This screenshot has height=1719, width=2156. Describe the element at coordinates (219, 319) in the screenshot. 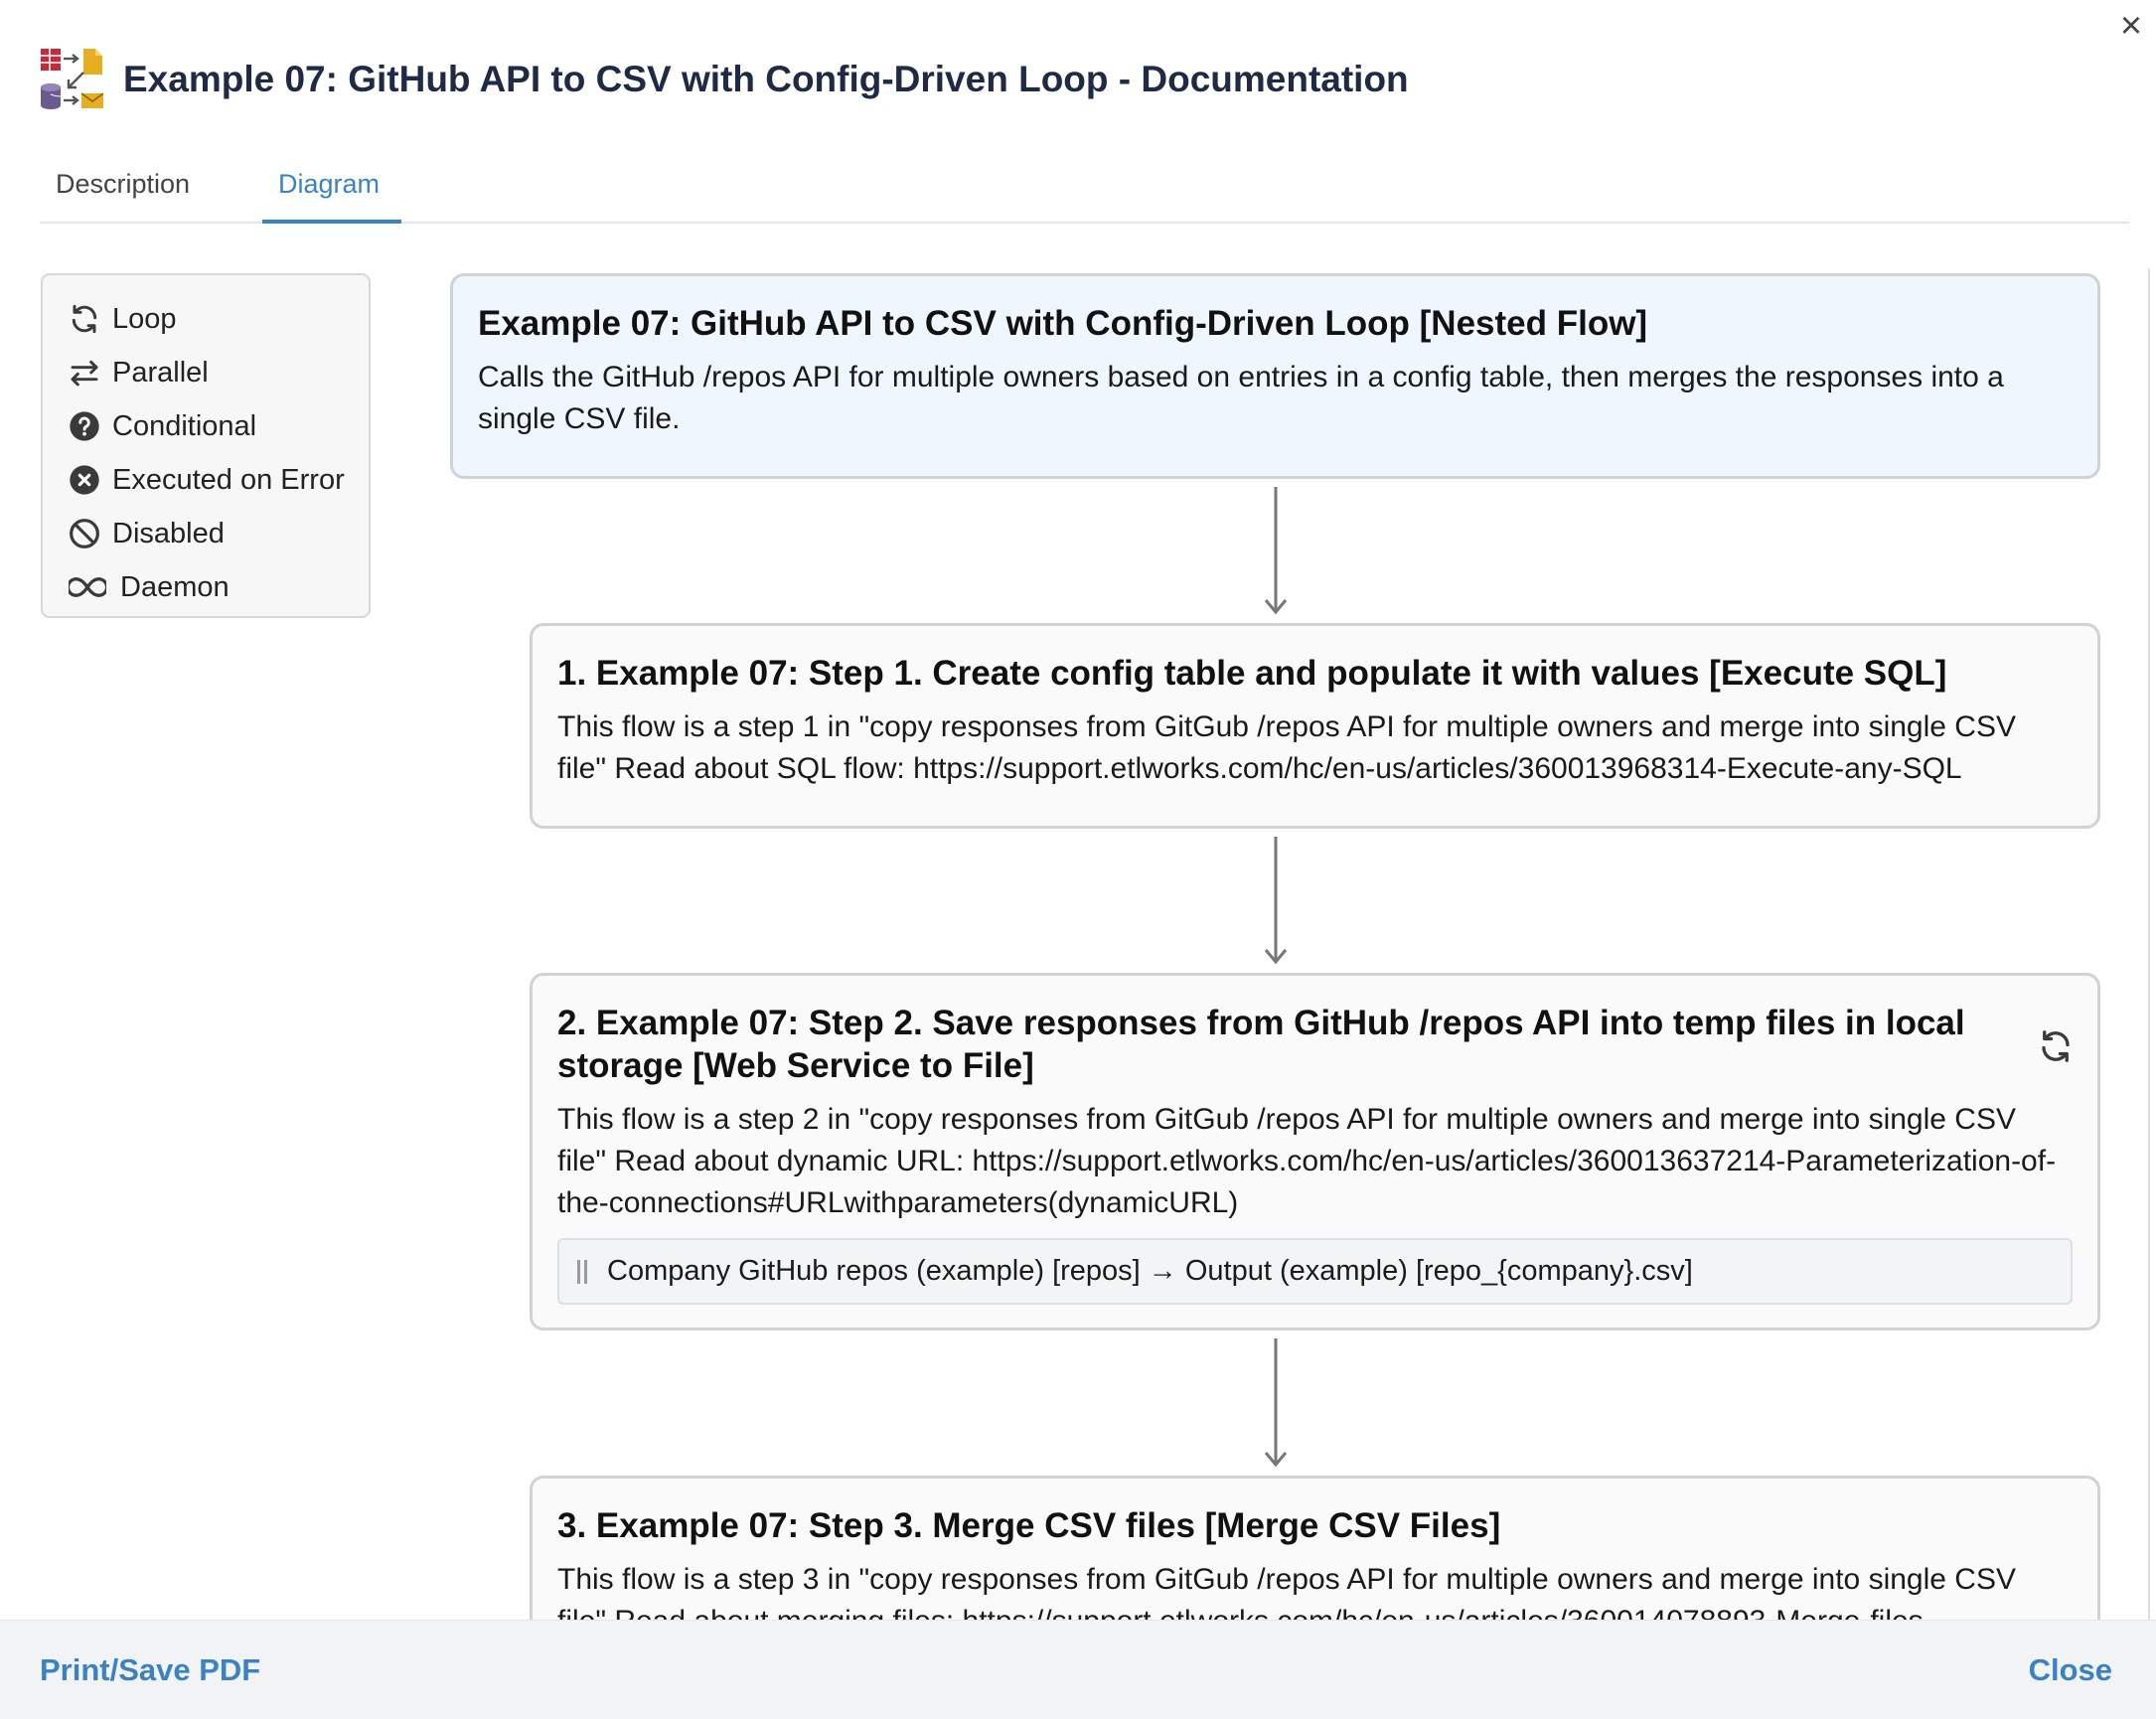

I see `legend-item-loop: Loop` at that location.